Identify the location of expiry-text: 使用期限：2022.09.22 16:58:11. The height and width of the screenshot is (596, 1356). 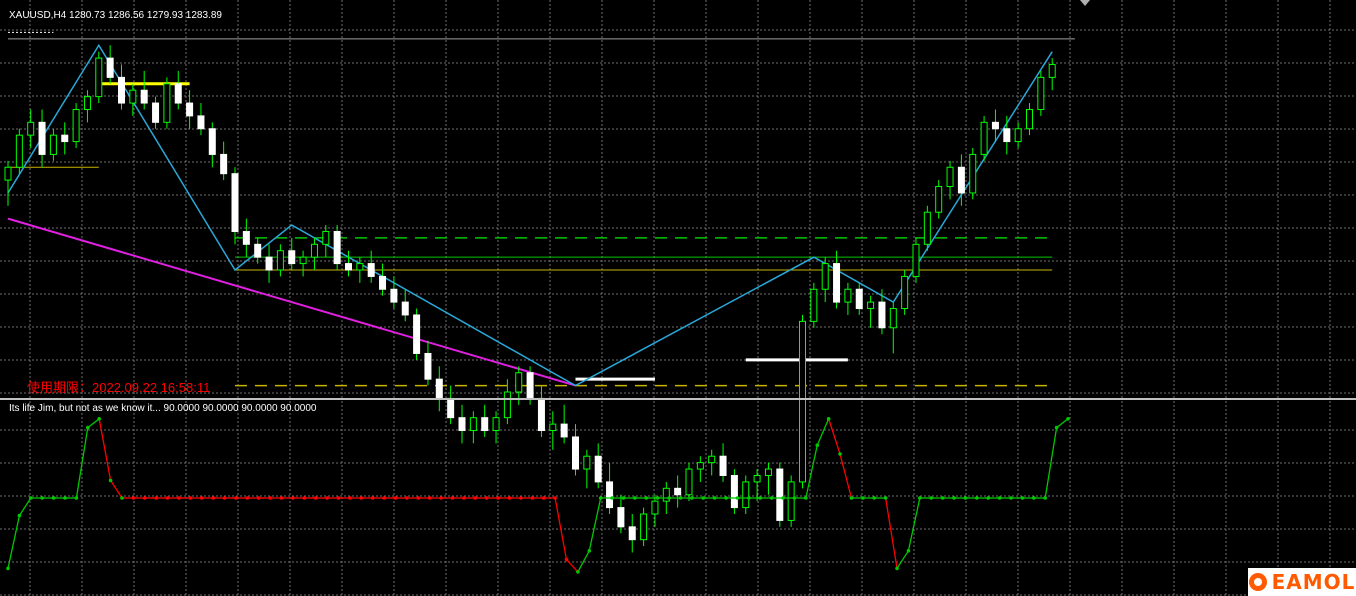
(119, 387).